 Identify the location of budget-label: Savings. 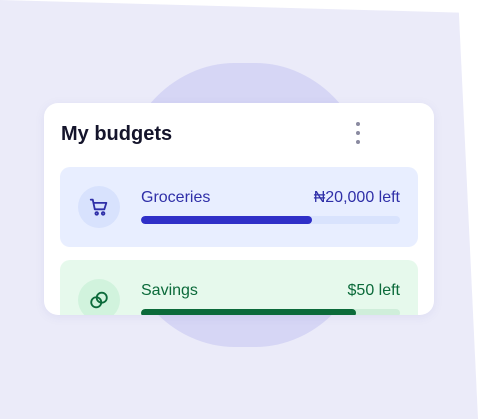
(169, 290).